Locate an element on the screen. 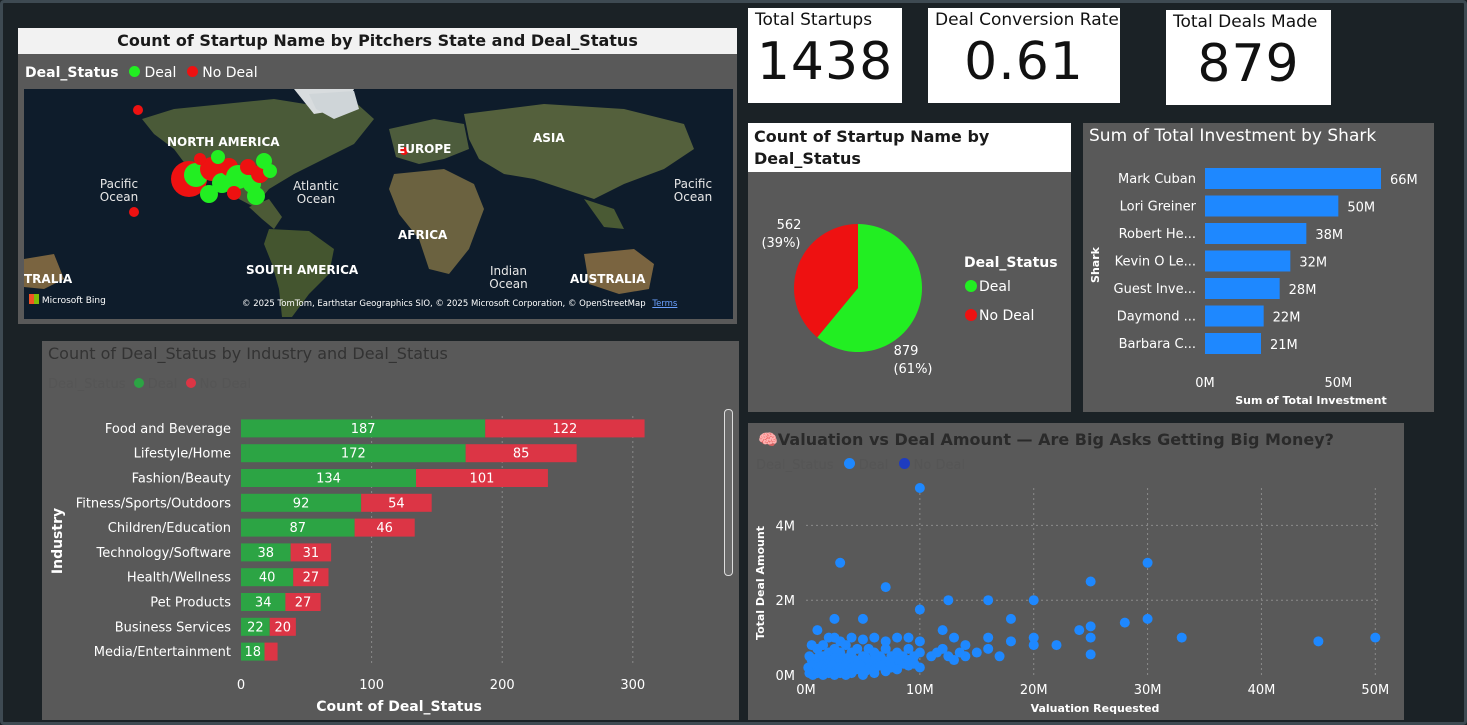 This screenshot has height=725, width=1467. map-legend-title: Deal_Status is located at coordinates (72, 73).